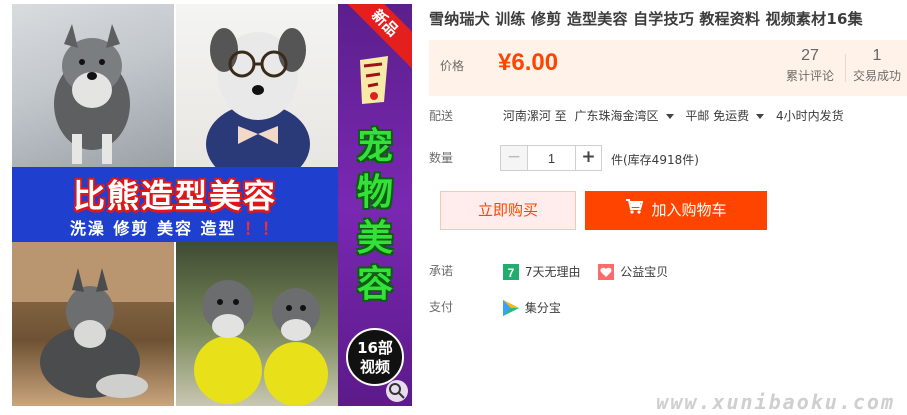 The height and width of the screenshot is (415, 907). I want to click on product-title: 雪纳瑞犬 训练 修剪 造型美容 自学技巧 教程资料 视频素材16集, so click(646, 19).